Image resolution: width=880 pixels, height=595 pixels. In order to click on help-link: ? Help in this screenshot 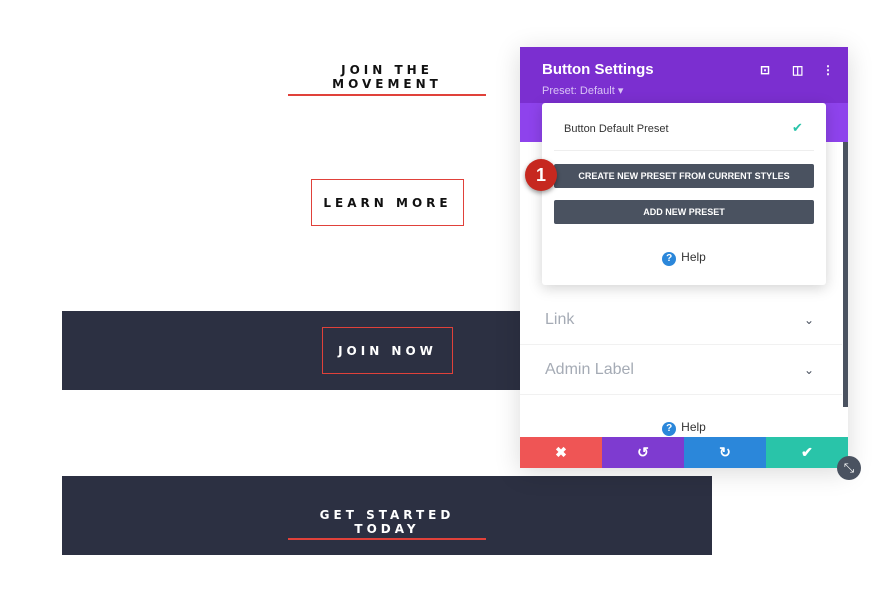, I will do `click(684, 428)`.